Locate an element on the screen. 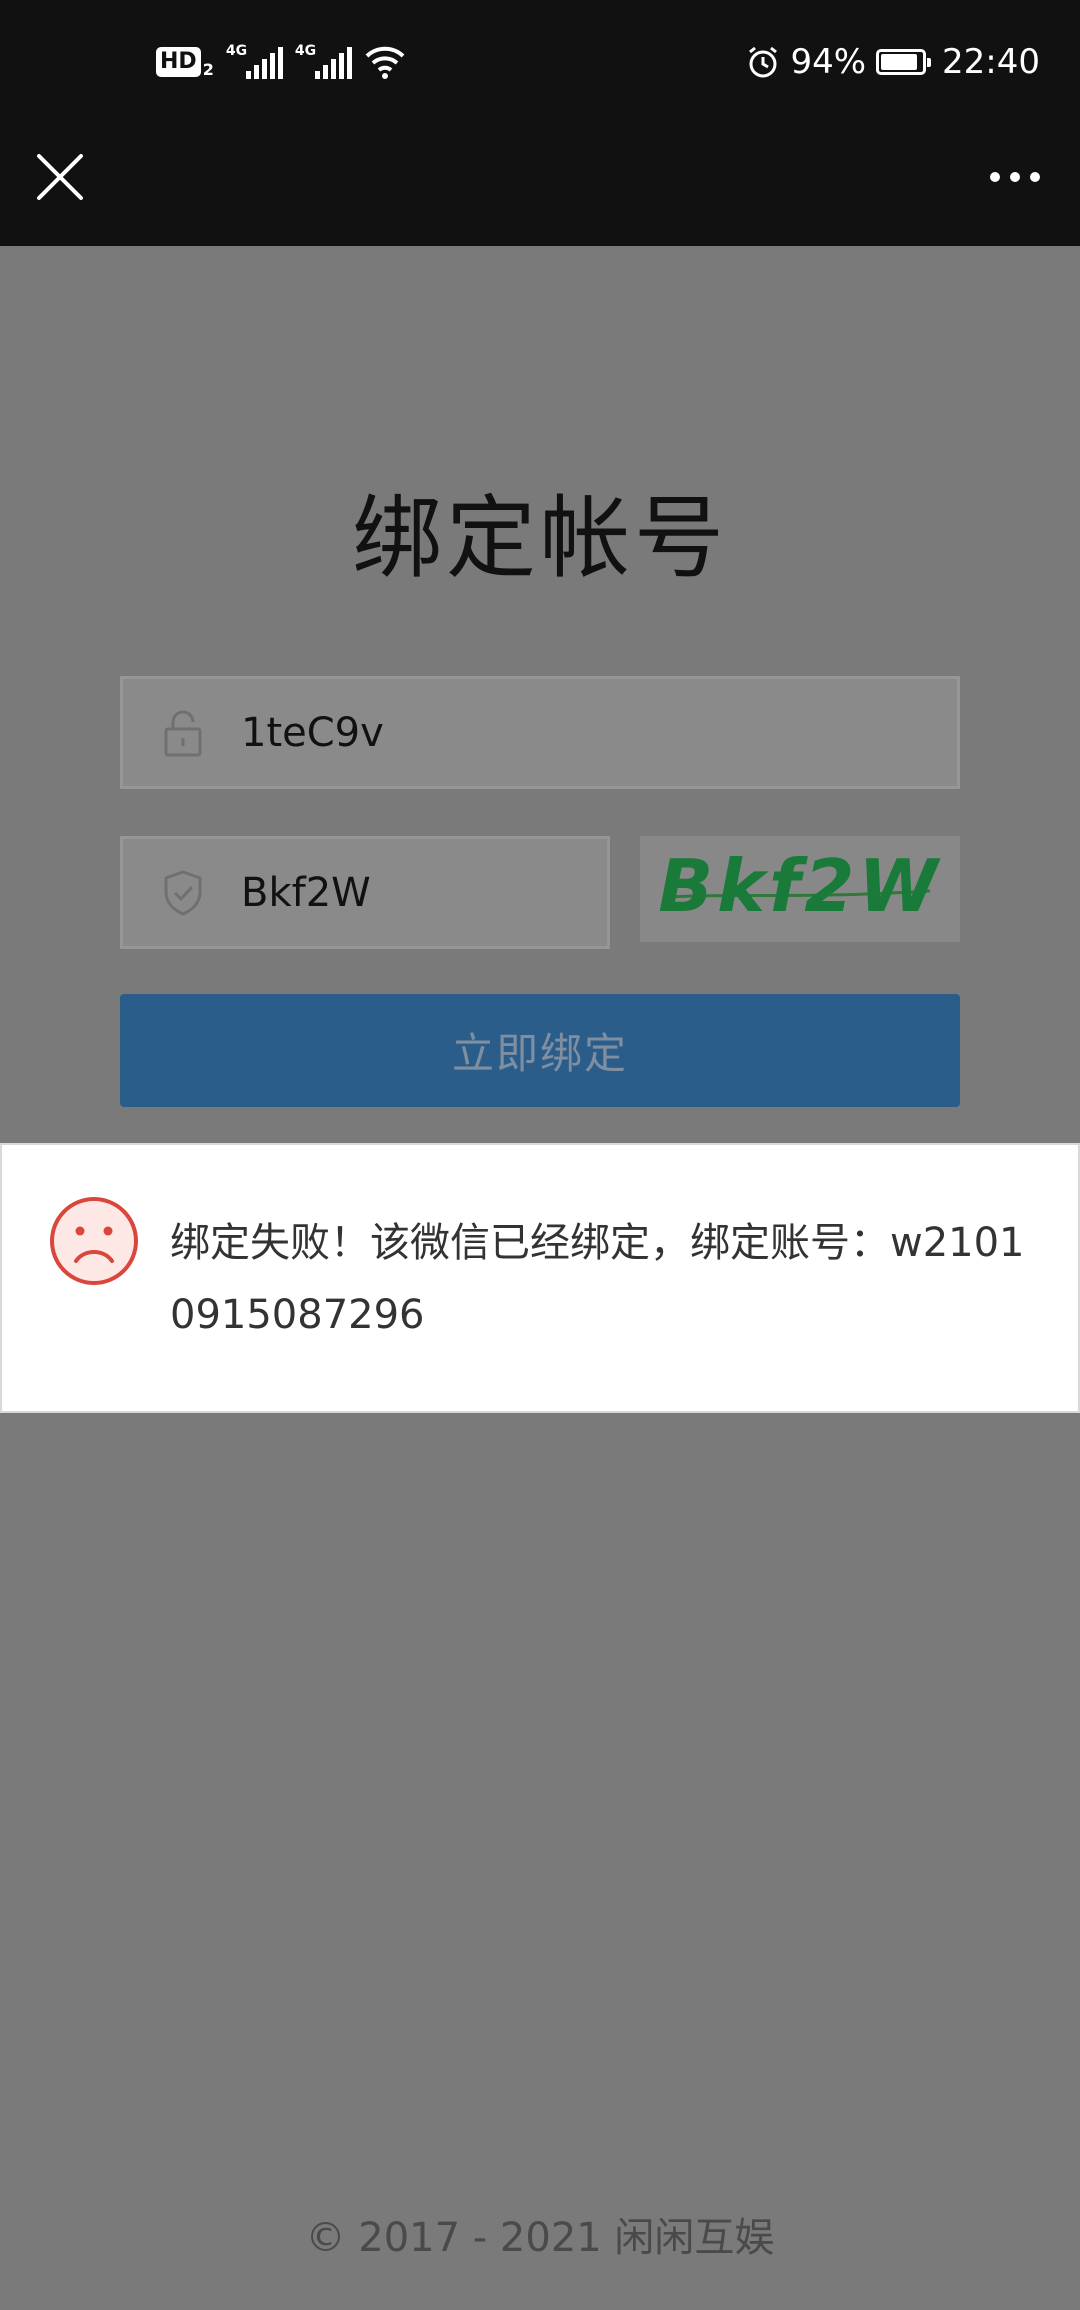 This screenshot has height=2310, width=1080. sad-face-icon is located at coordinates (94, 1241).